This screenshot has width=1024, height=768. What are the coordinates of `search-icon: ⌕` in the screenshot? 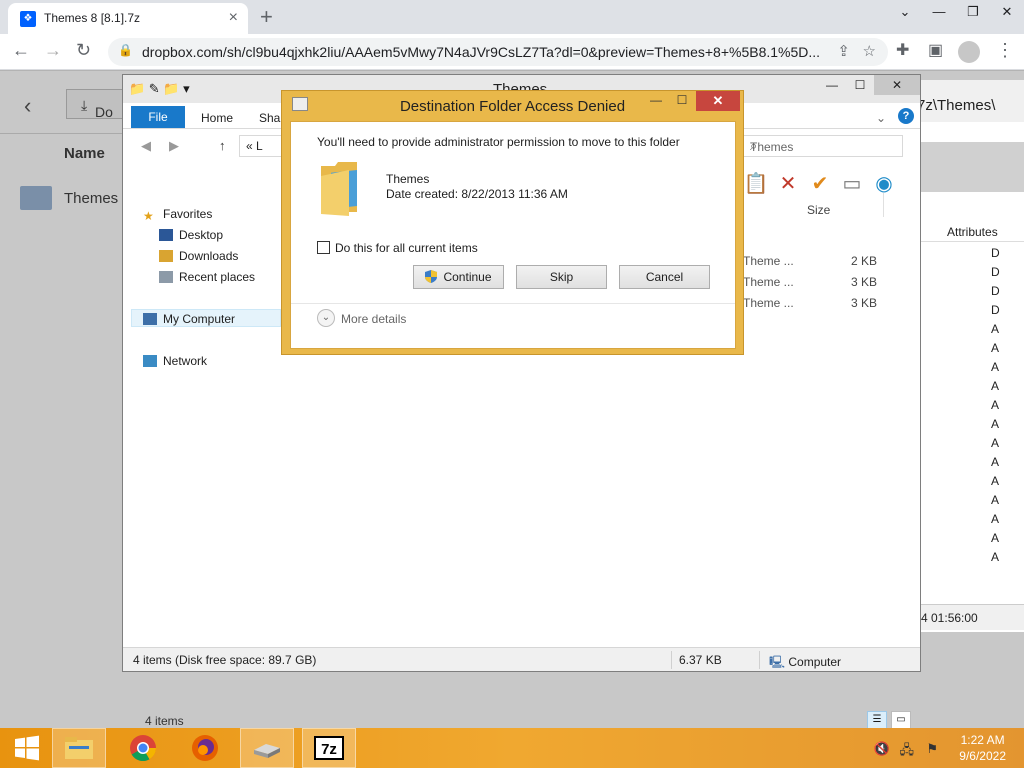 It's located at (754, 145).